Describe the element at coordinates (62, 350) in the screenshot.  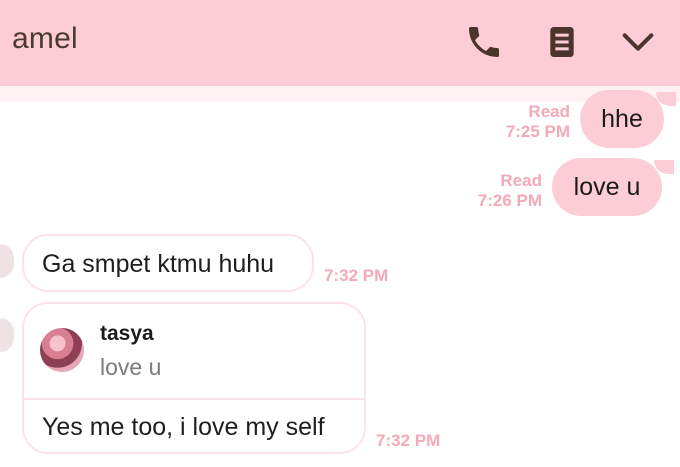
I see `reply-avatar` at that location.